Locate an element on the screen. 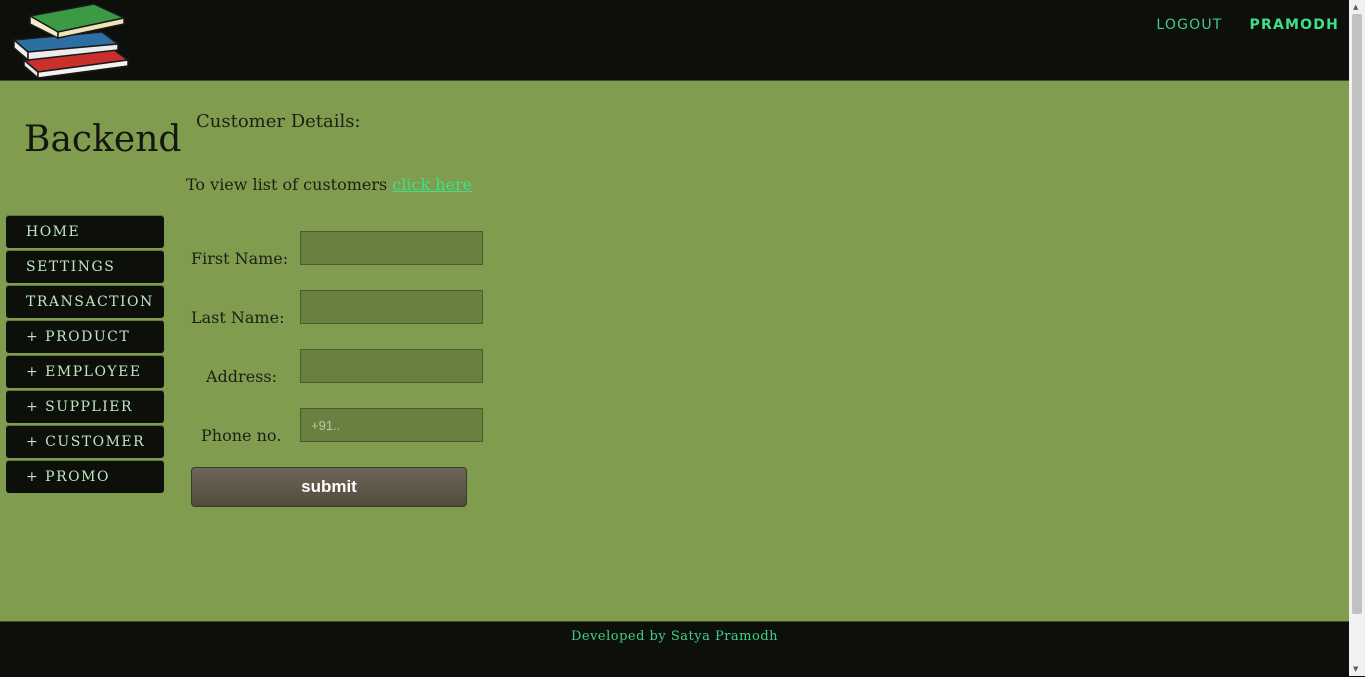  sidebar-item-product: + PRODUCT is located at coordinates (85, 336).